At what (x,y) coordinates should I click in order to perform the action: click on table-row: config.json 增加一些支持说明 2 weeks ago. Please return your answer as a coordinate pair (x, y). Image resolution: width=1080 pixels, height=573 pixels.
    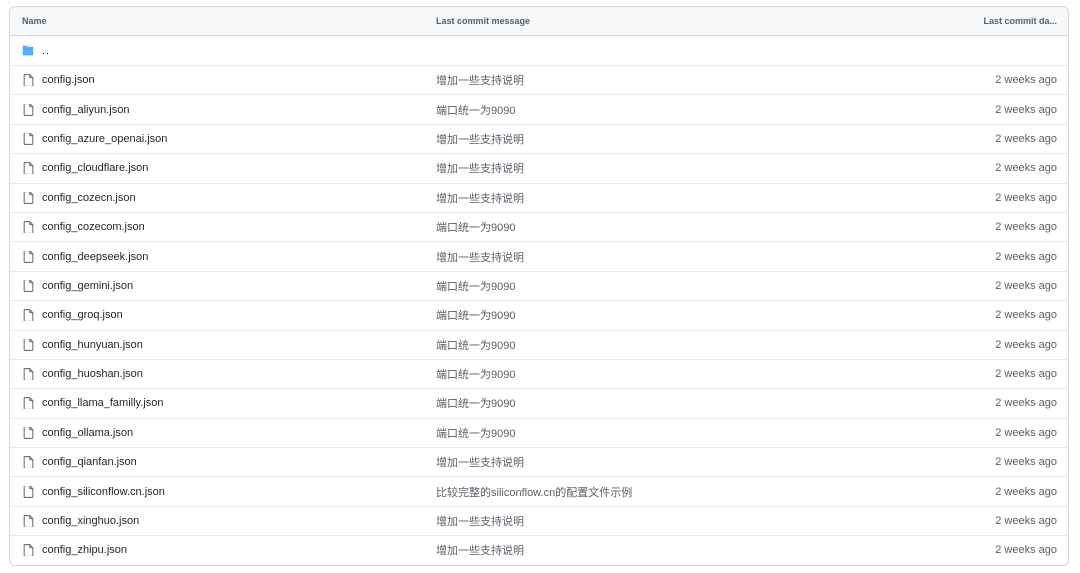
    Looking at the image, I should click on (539, 79).